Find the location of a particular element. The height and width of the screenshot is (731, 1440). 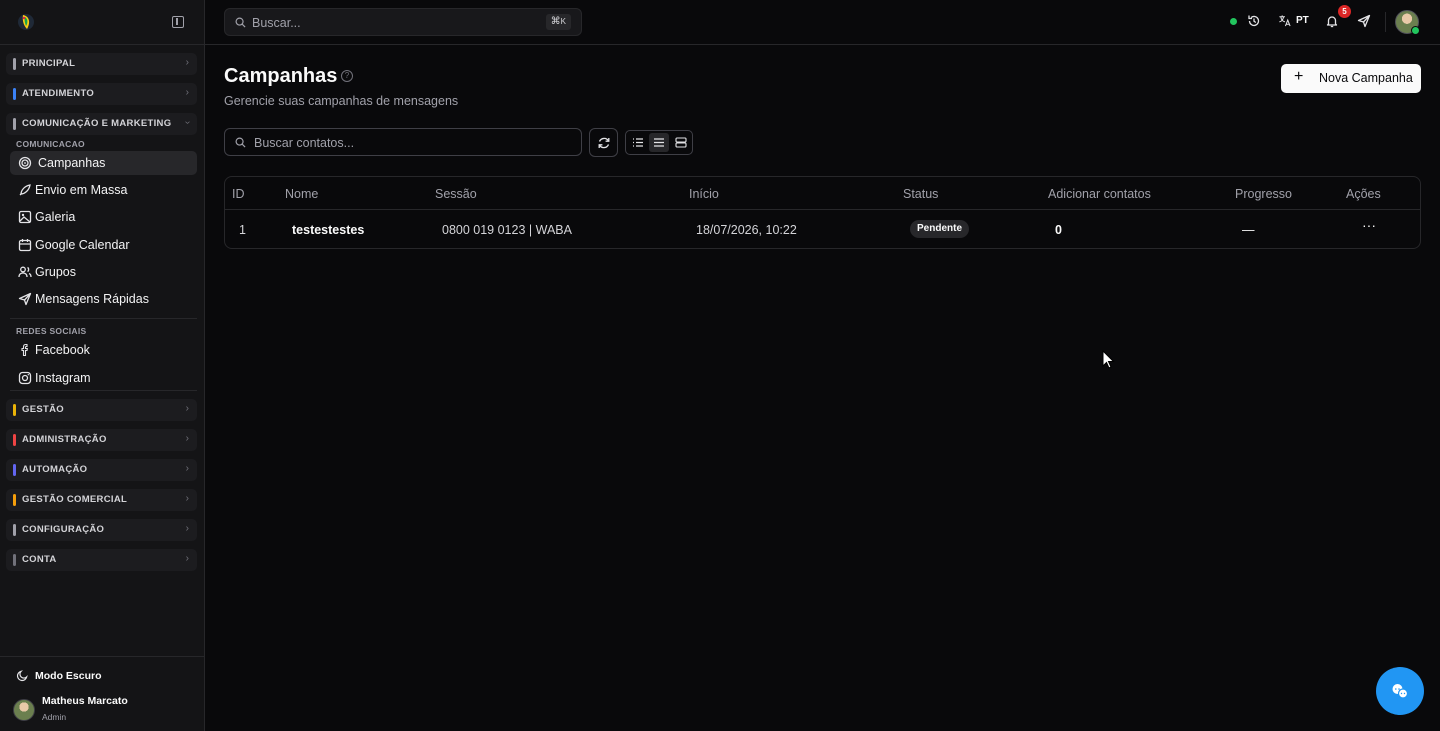

nav-item-label: Mensagens Rápidas is located at coordinates (92, 299).